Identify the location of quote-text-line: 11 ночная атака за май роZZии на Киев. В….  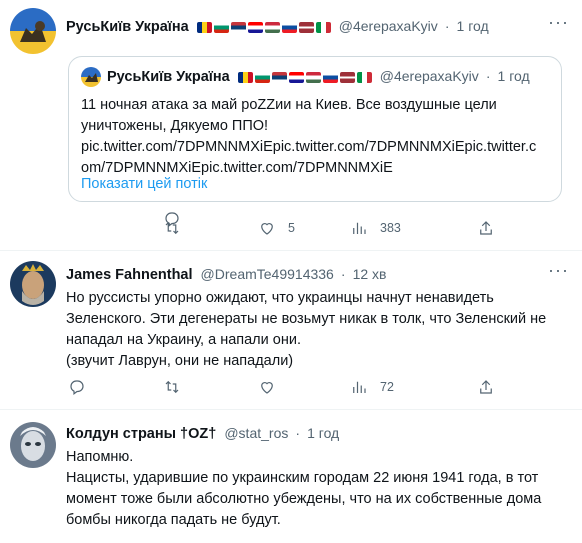
(289, 105).